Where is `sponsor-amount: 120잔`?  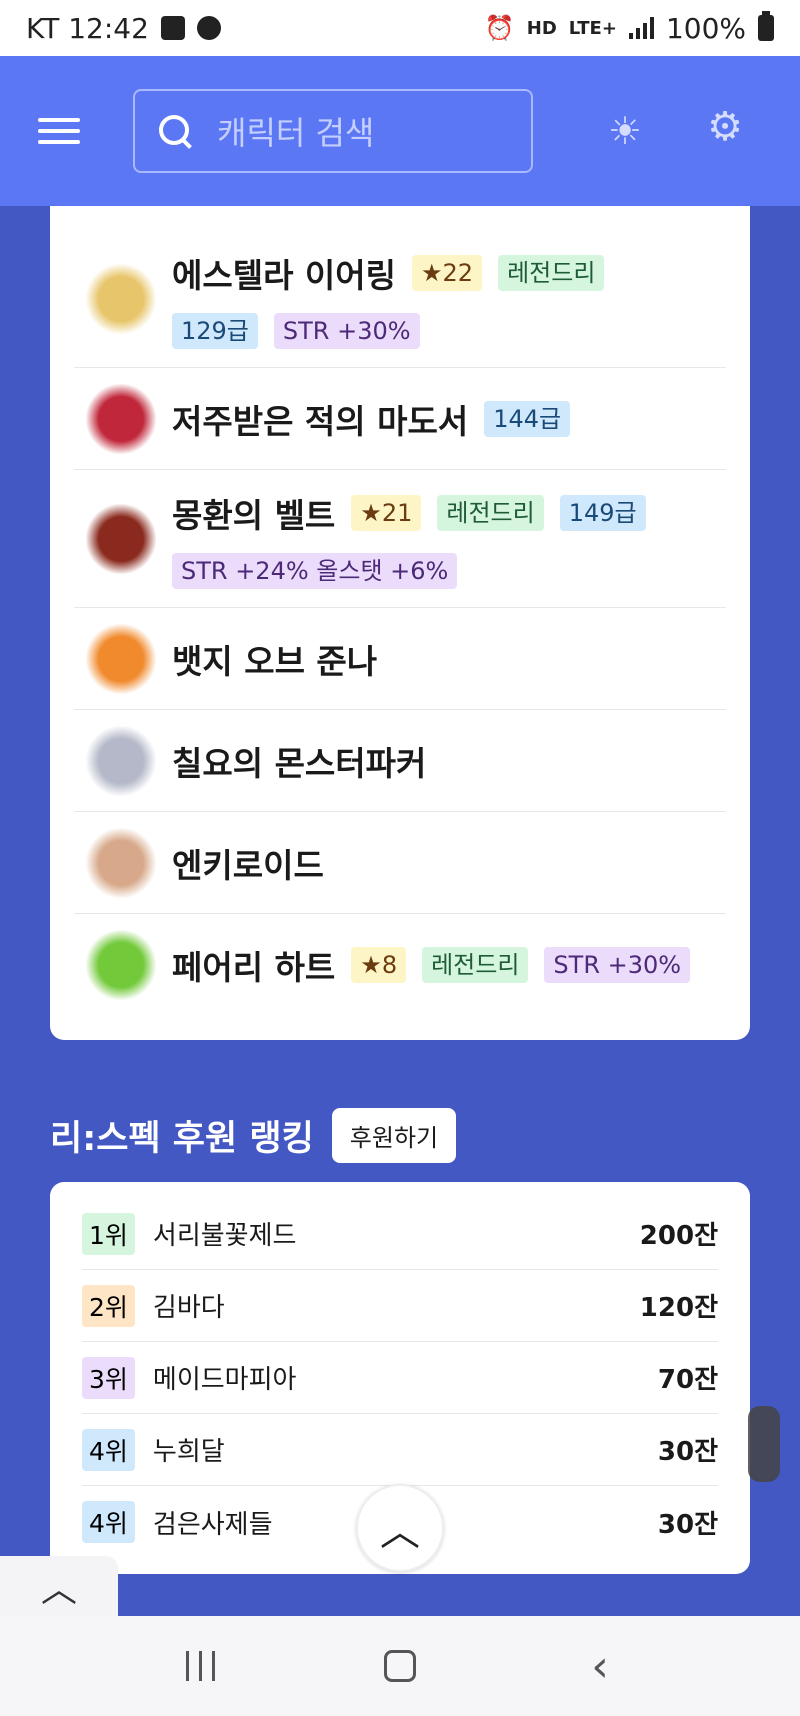
sponsor-amount: 120잔 is located at coordinates (678, 1308).